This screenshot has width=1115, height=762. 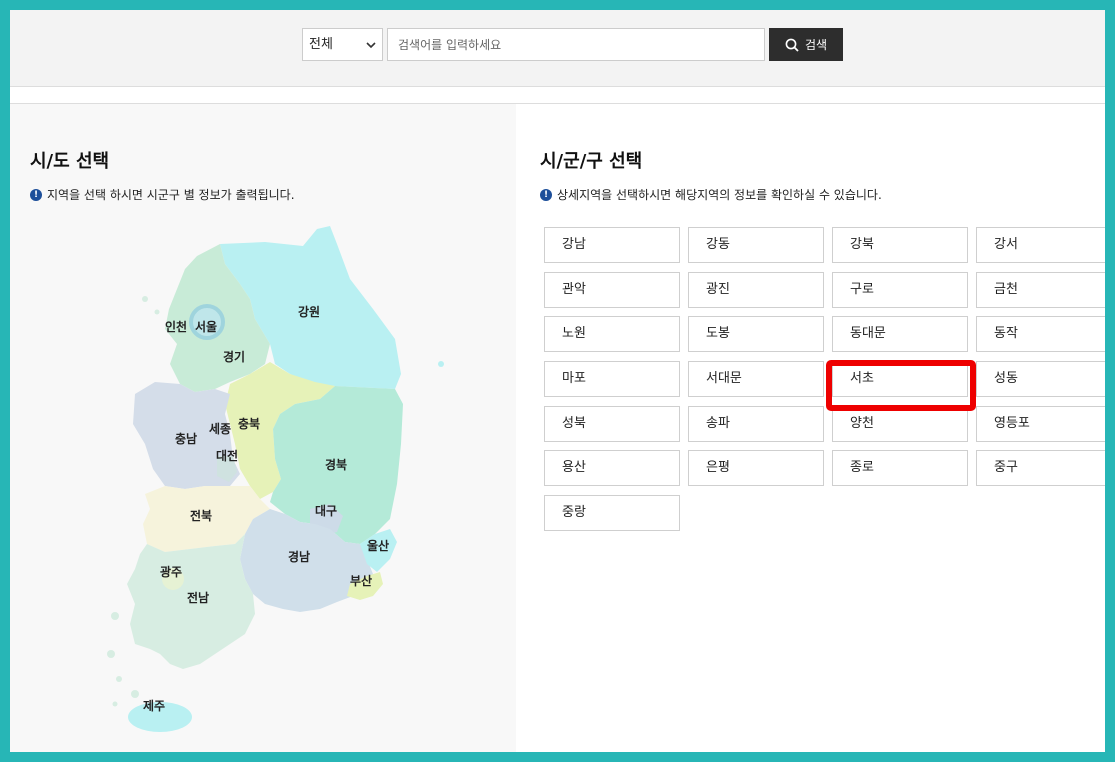 What do you see at coordinates (171, 571) in the screenshot?
I see `map-label-gwangju: 광주` at bounding box center [171, 571].